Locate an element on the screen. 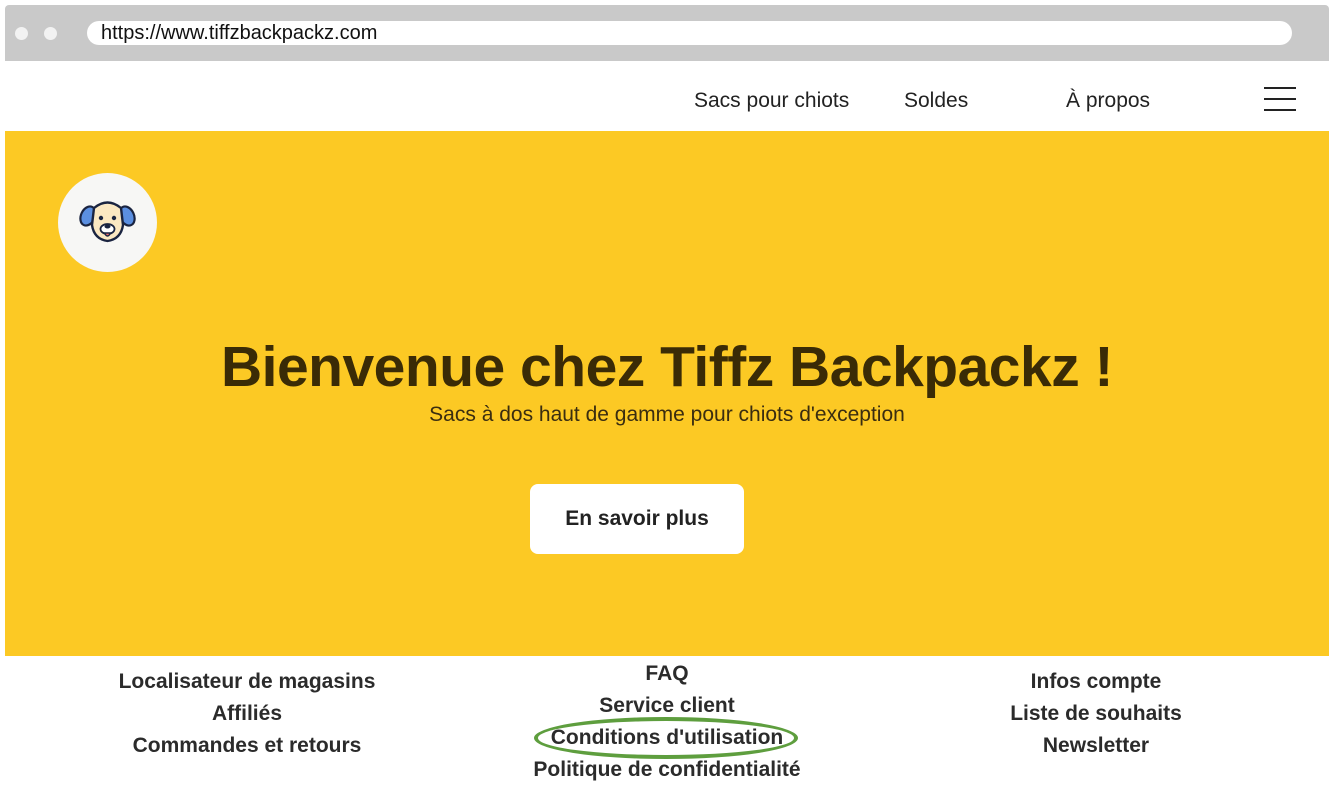  dog-face-icon is located at coordinates (107, 222).